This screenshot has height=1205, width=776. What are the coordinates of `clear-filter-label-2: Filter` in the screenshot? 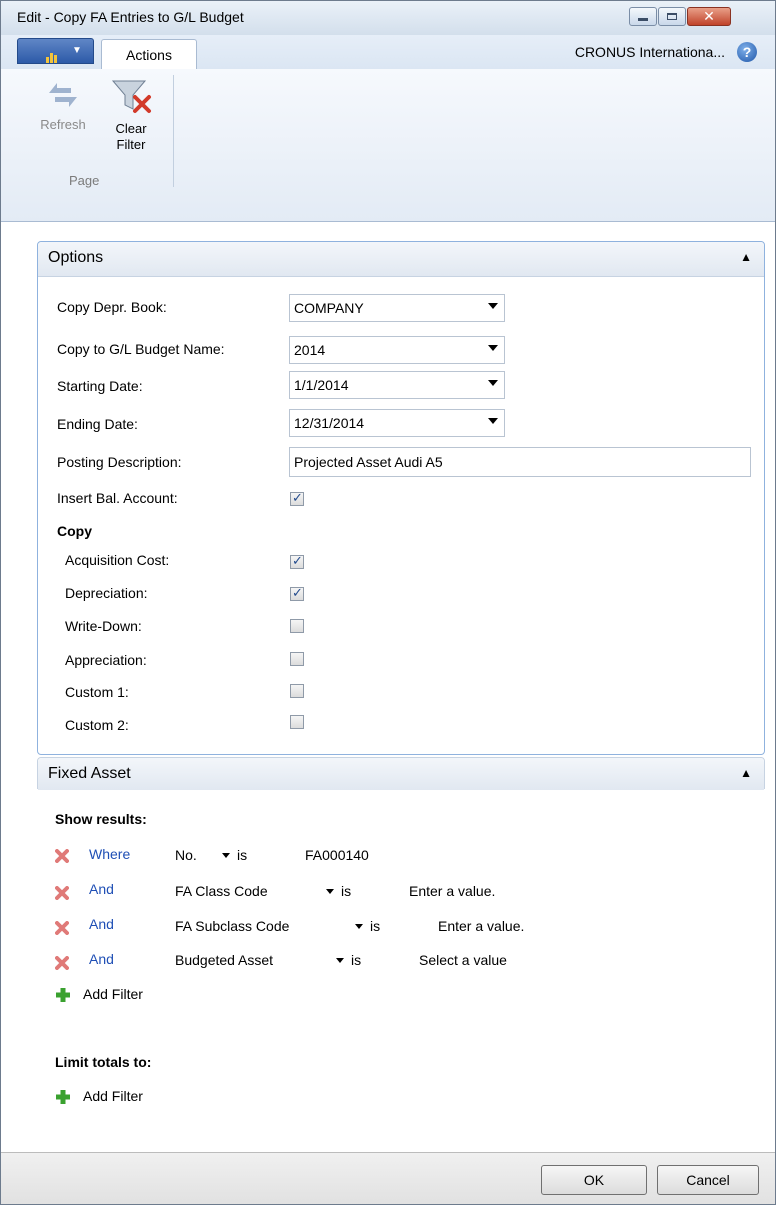 It's located at (131, 144).